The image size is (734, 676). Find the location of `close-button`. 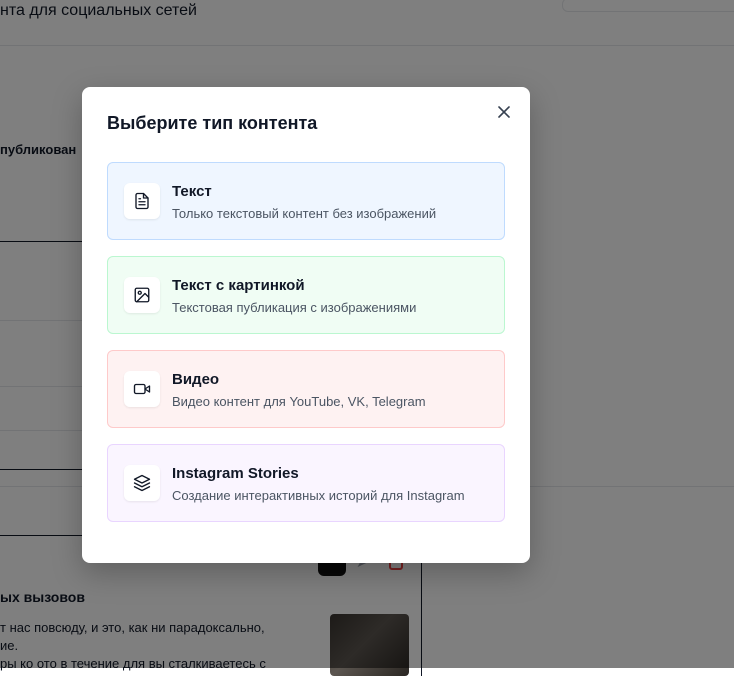

close-button is located at coordinates (504, 112).